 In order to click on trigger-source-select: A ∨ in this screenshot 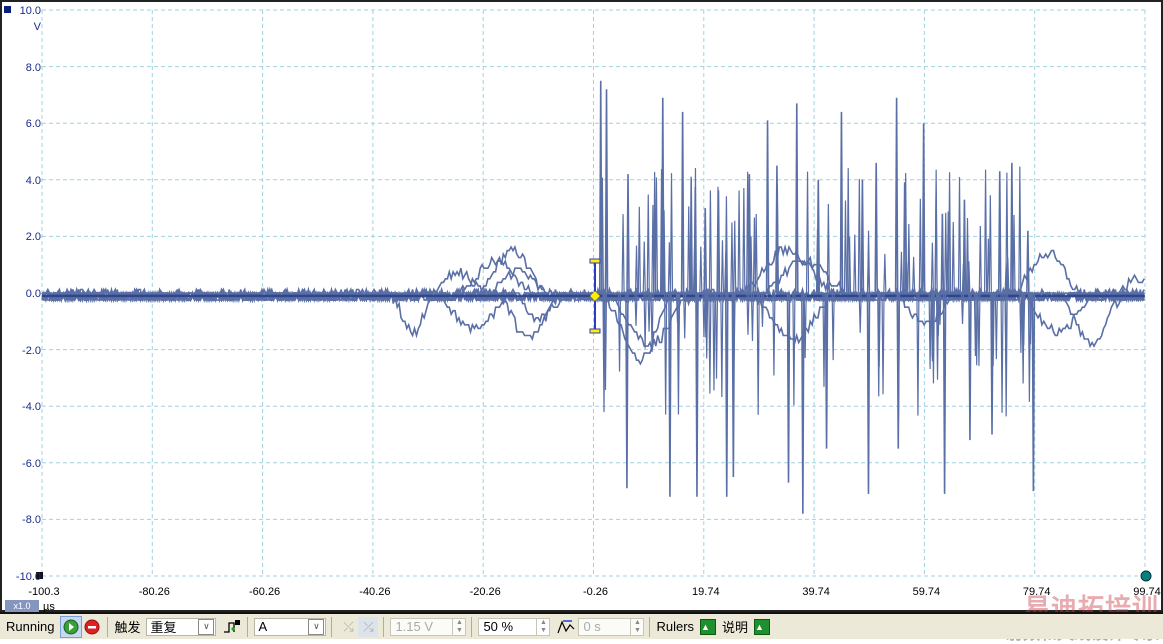, I will do `click(290, 626)`.